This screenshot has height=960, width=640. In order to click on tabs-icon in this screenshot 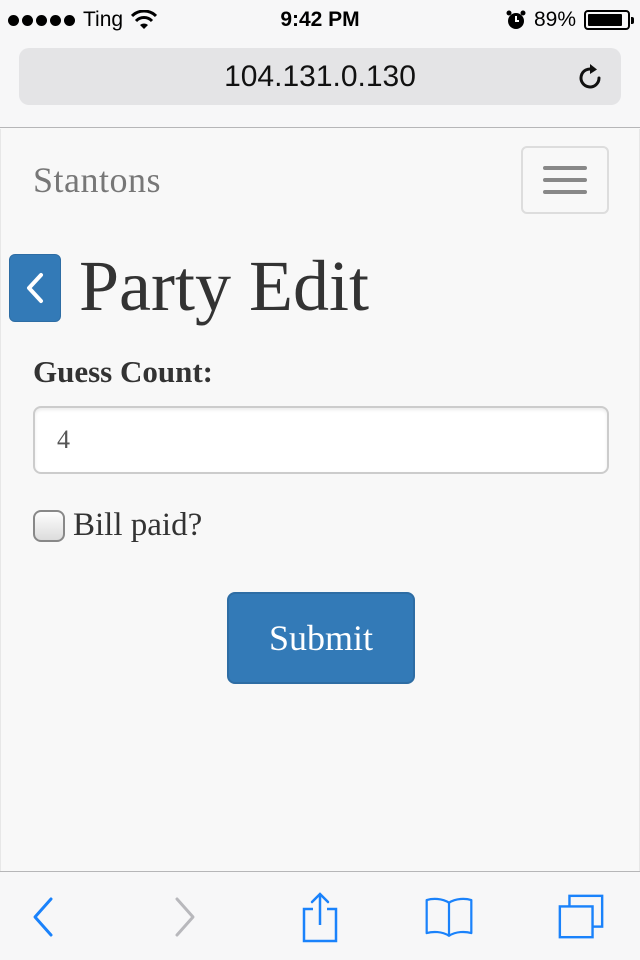, I will do `click(581, 916)`.